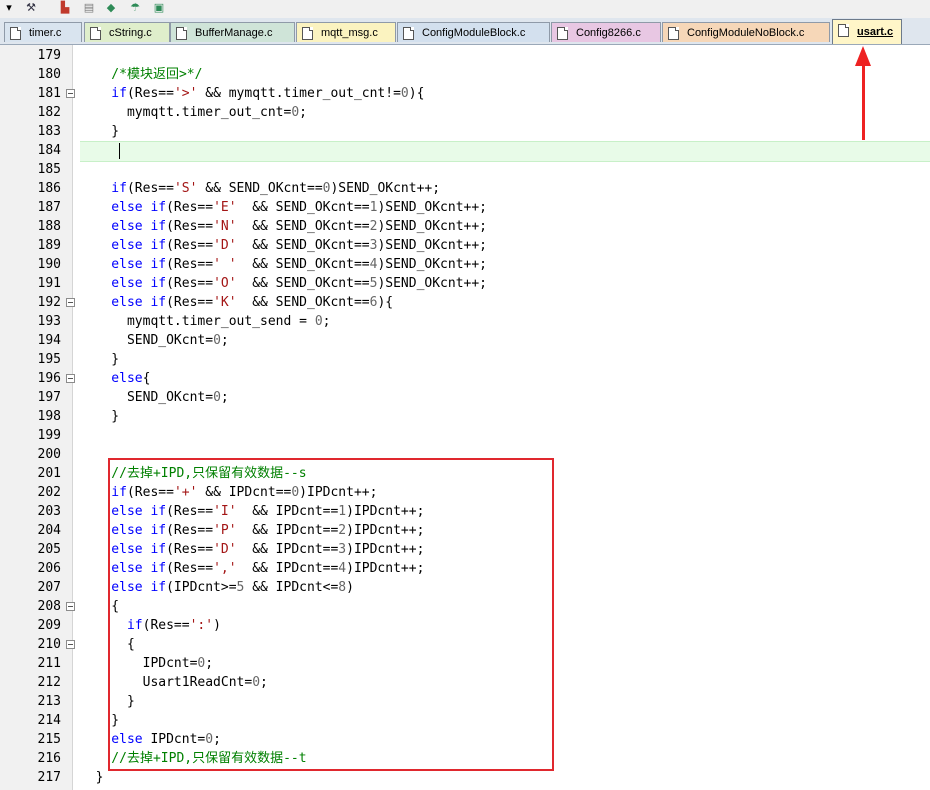 The image size is (930, 790). Describe the element at coordinates (232, 32) in the screenshot. I see `tab-buffermanage-c: BufferManage.c` at that location.